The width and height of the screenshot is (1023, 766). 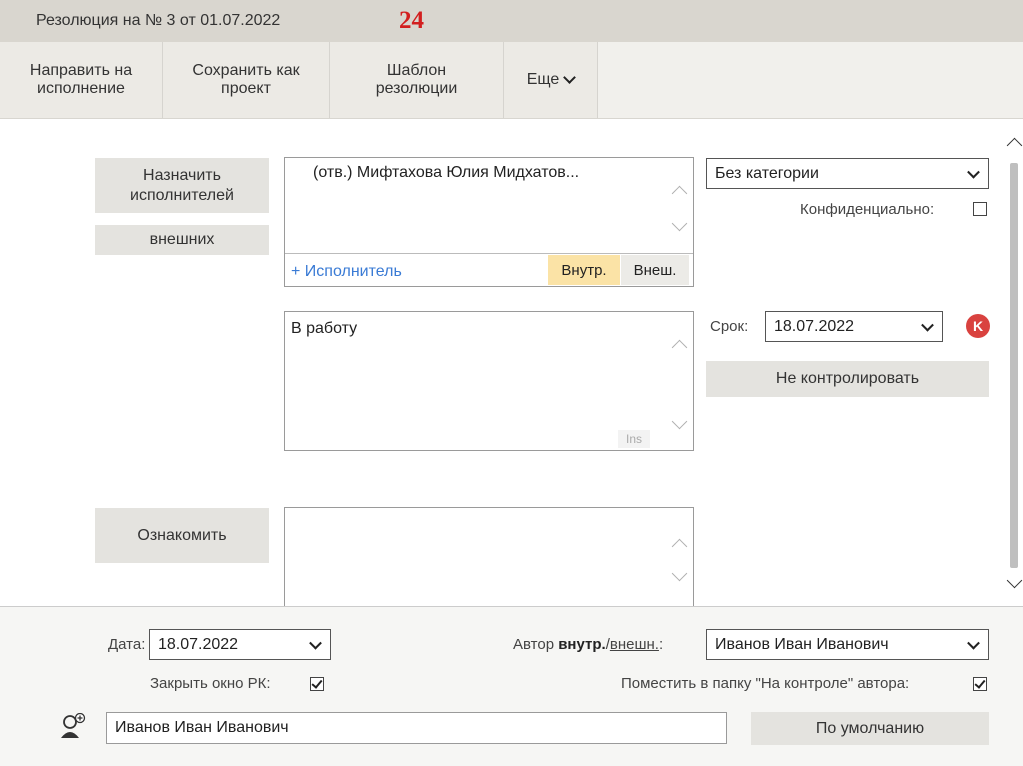 What do you see at coordinates (980, 684) in the screenshot?
I see `control-folder-checkbox` at bounding box center [980, 684].